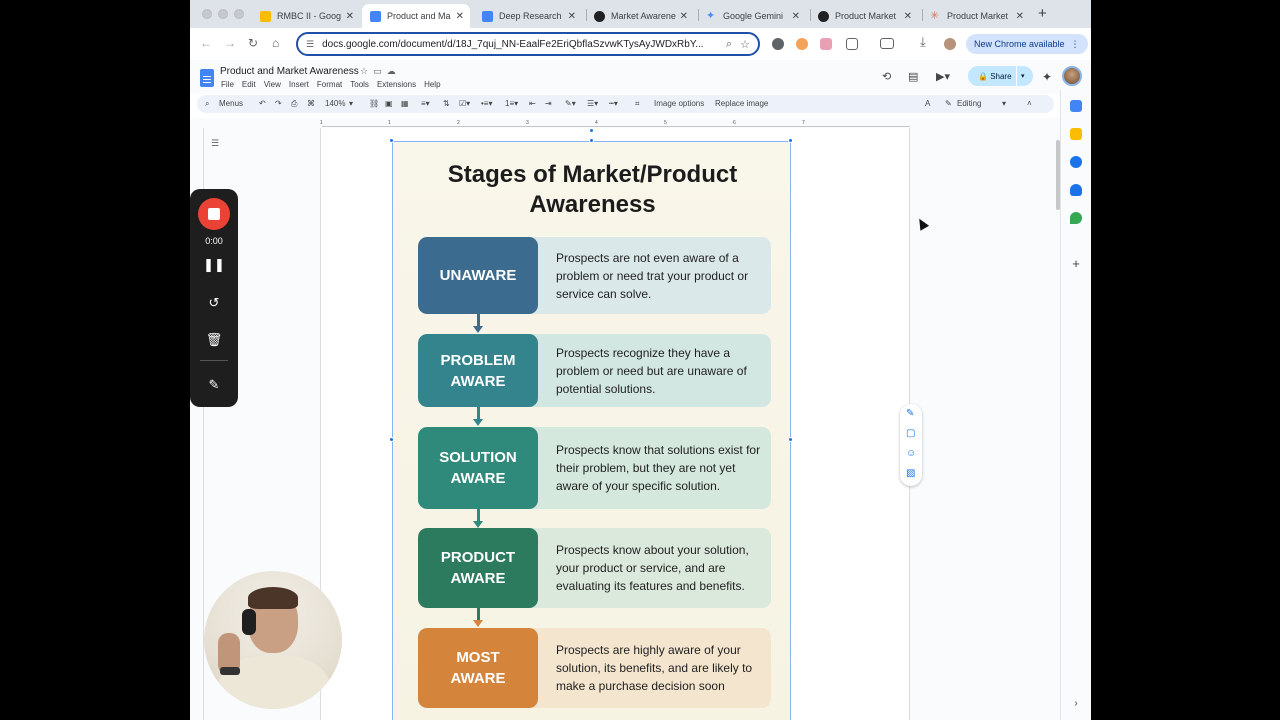 The height and width of the screenshot is (720, 1280). What do you see at coordinates (852, 44) in the screenshot?
I see `extensions-puzzle-icon` at bounding box center [852, 44].